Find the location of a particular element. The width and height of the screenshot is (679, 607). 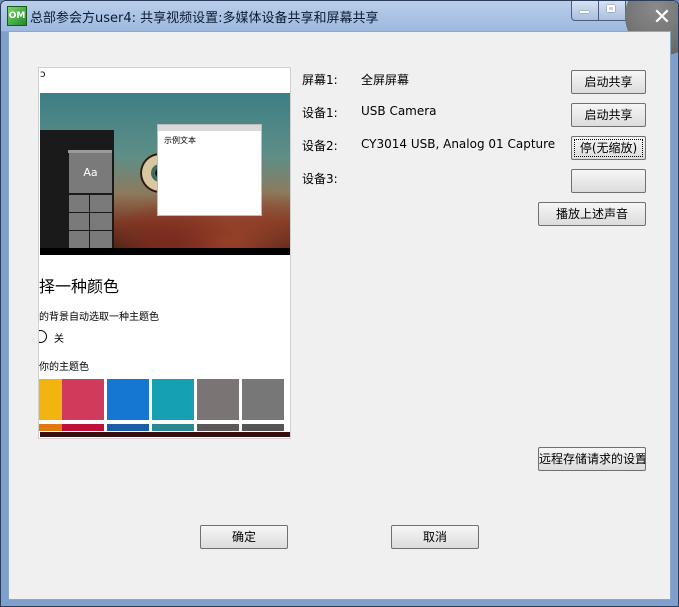

preview-taskbar is located at coordinates (165, 251).